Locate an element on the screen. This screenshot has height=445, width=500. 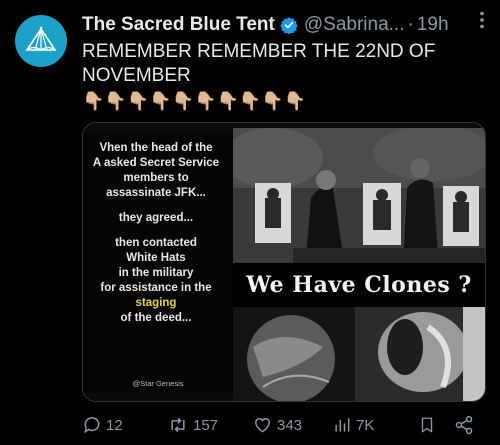
avatar is located at coordinates (41, 41).